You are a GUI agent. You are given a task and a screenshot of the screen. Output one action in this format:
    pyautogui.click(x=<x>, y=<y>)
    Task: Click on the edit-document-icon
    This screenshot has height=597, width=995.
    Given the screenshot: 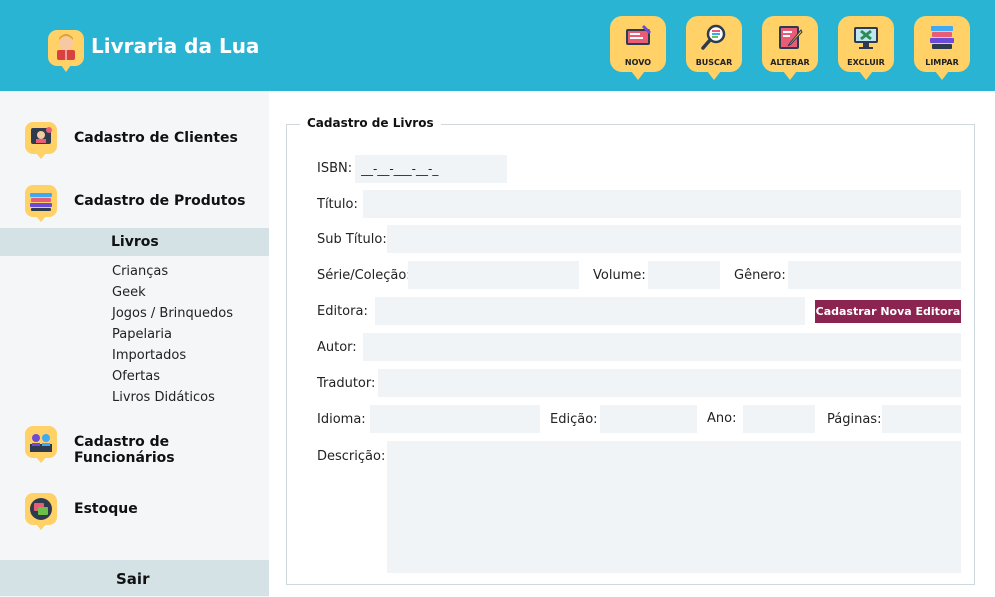 What is the action you would take?
    pyautogui.click(x=791, y=37)
    